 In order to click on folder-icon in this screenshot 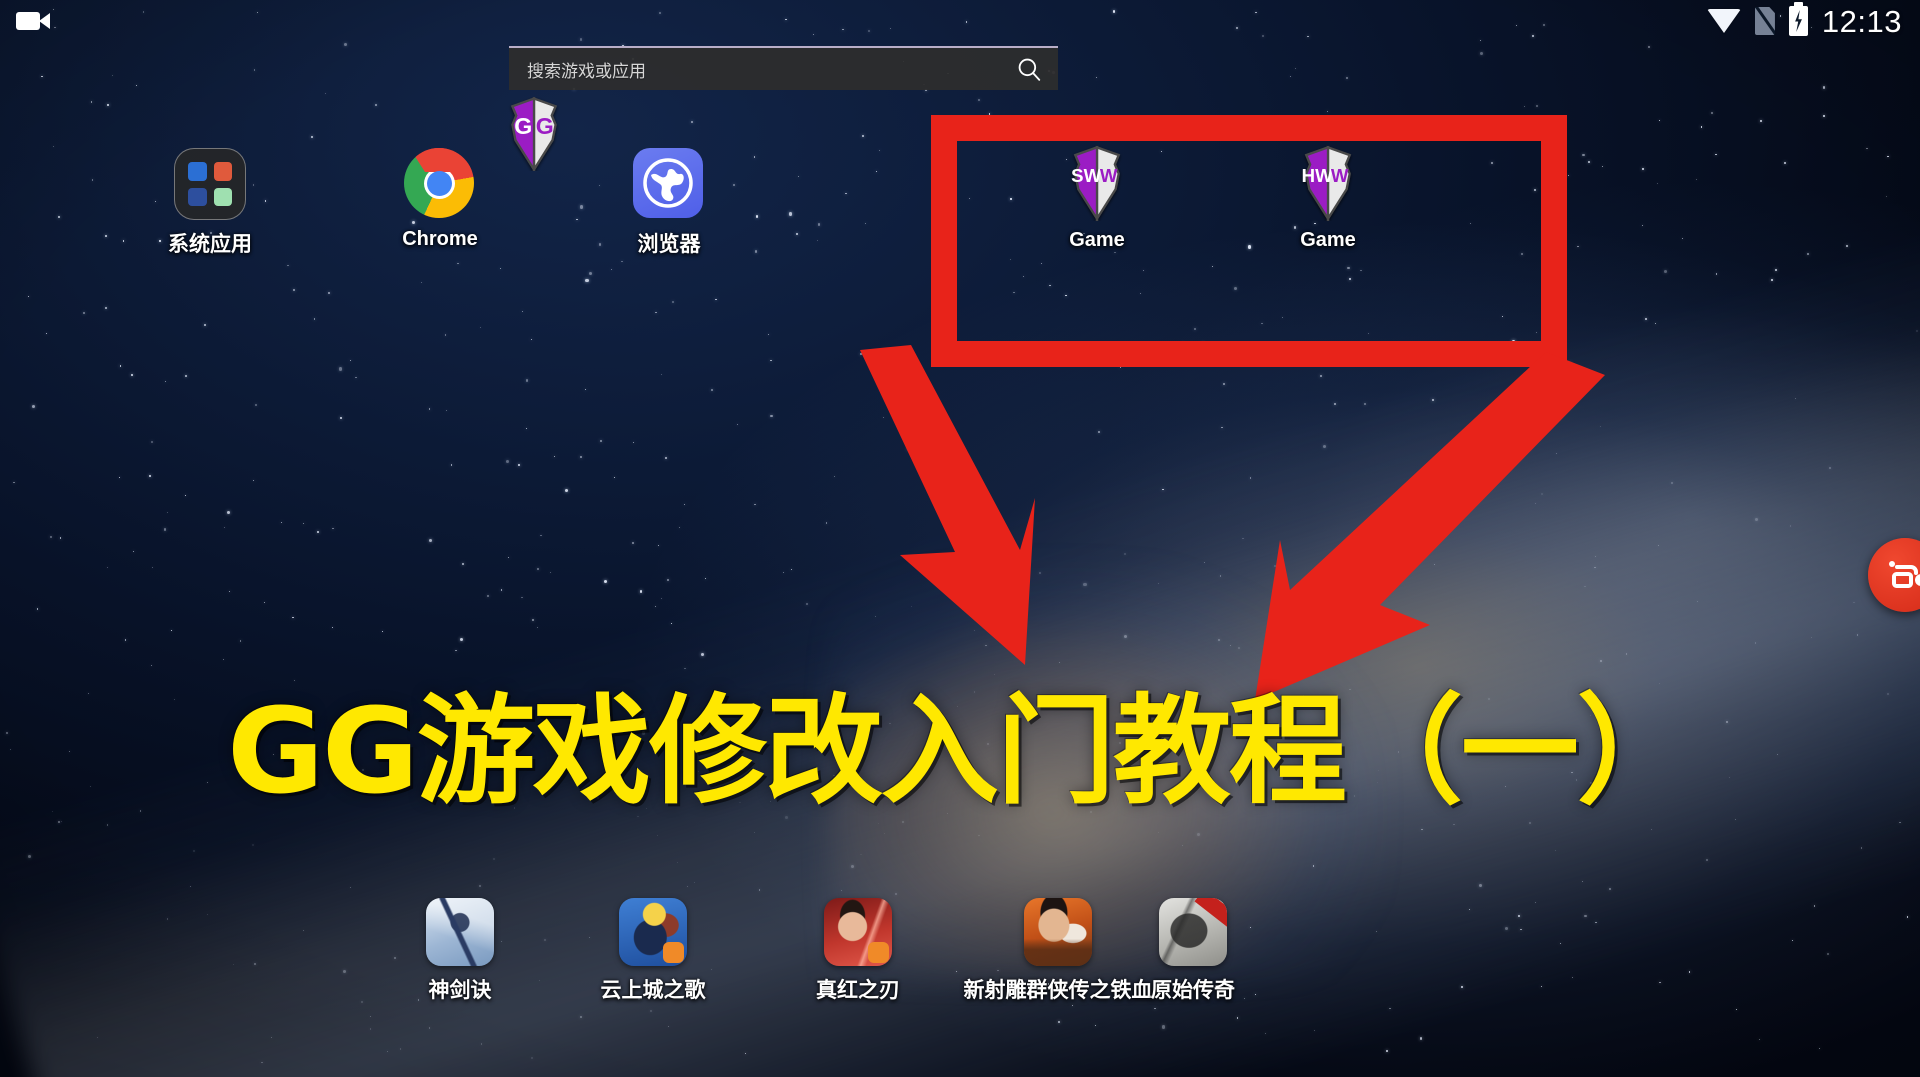, I will do `click(210, 184)`.